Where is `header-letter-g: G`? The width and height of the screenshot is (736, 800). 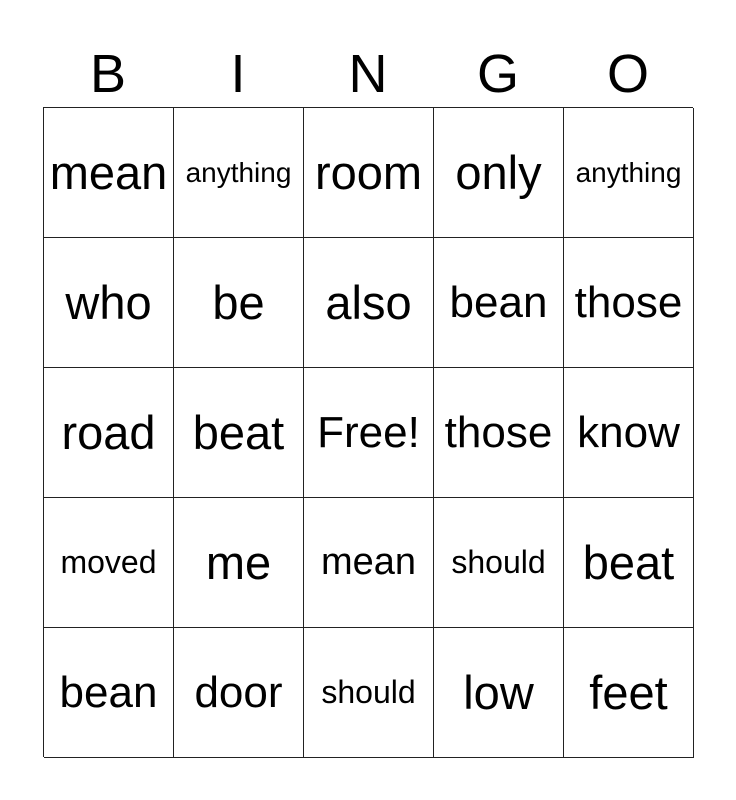
header-letter-g: G is located at coordinates (497, 74).